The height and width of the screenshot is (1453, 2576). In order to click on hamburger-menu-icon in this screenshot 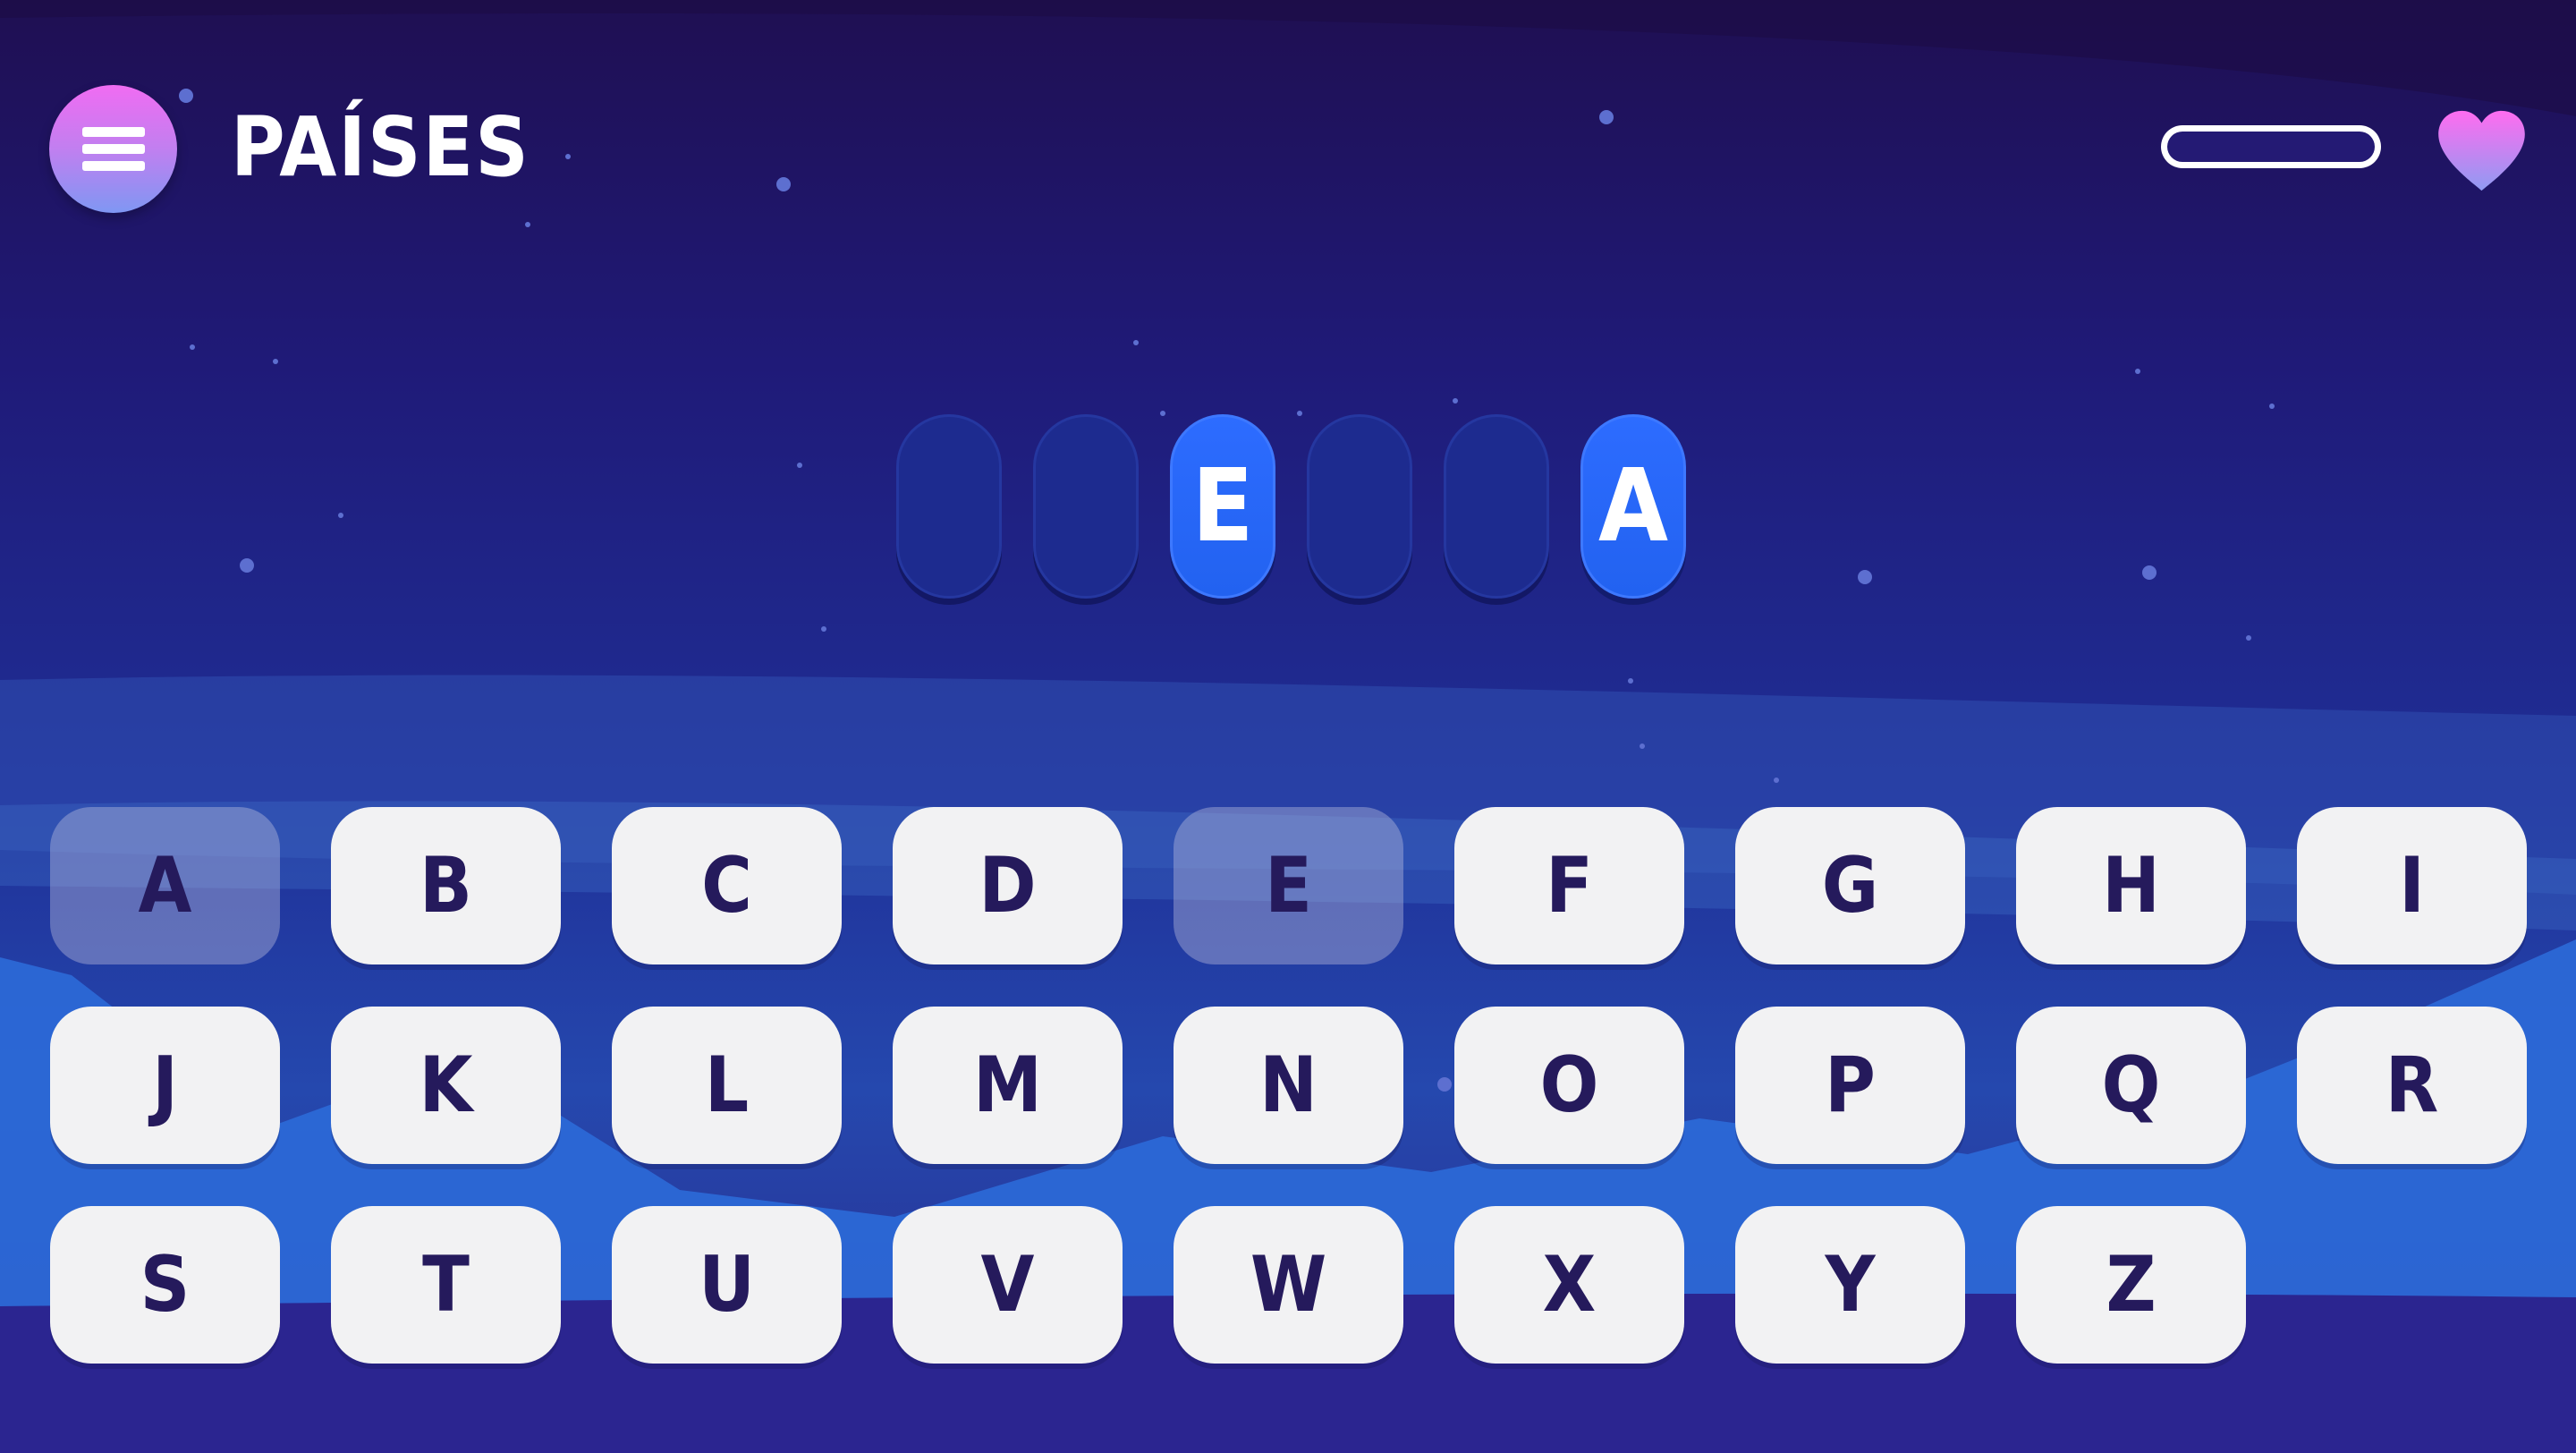, I will do `click(113, 132)`.